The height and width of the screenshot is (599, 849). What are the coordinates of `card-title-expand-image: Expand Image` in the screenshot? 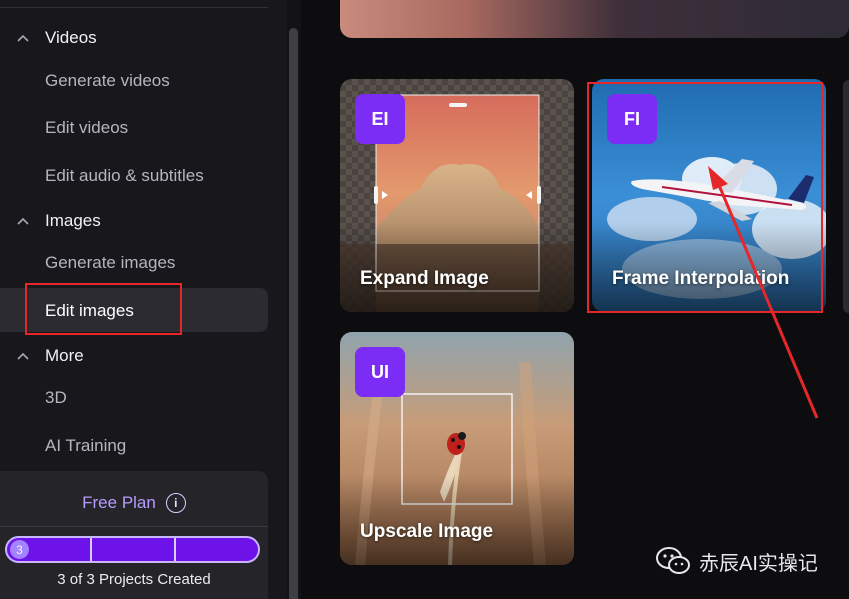 It's located at (424, 278).